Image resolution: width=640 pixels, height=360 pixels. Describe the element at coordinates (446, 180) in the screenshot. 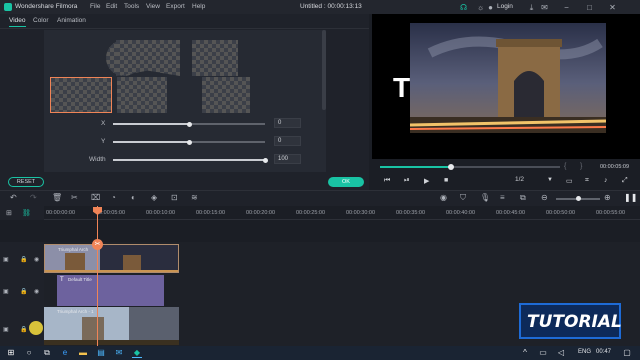

I see `stop-icon: ■` at that location.